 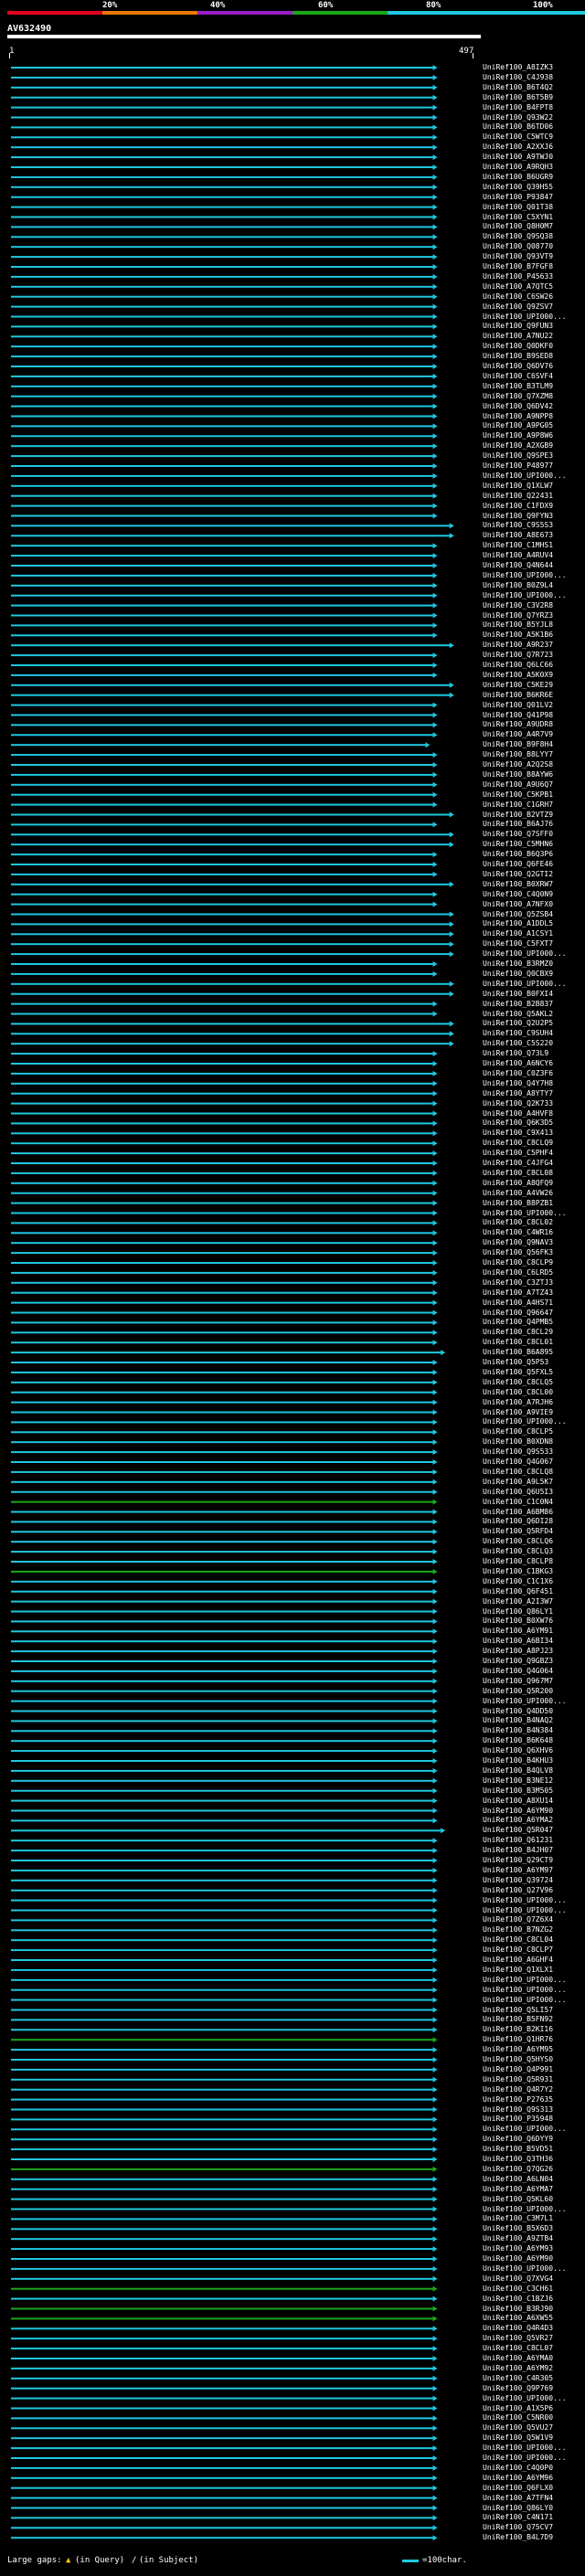 What do you see at coordinates (515, 1362) in the screenshot?
I see `hit-label: UniRef100_Q5P53` at bounding box center [515, 1362].